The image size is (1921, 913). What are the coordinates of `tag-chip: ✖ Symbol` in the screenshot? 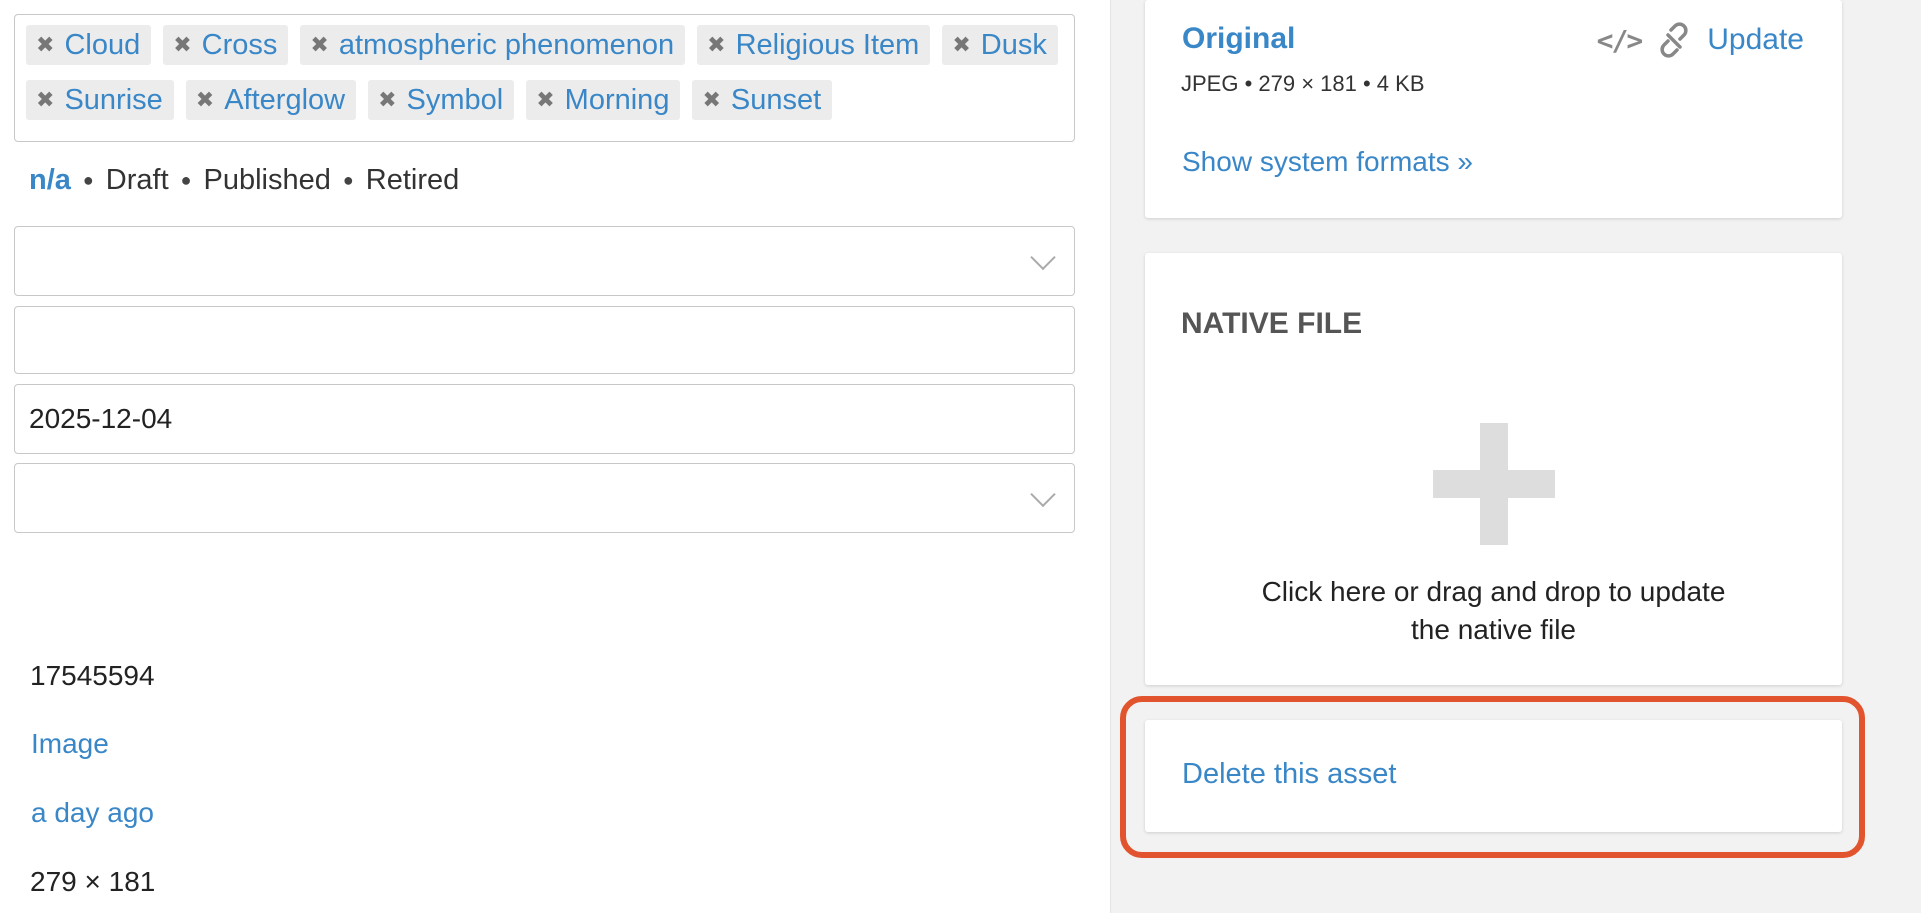 It's located at (441, 100).